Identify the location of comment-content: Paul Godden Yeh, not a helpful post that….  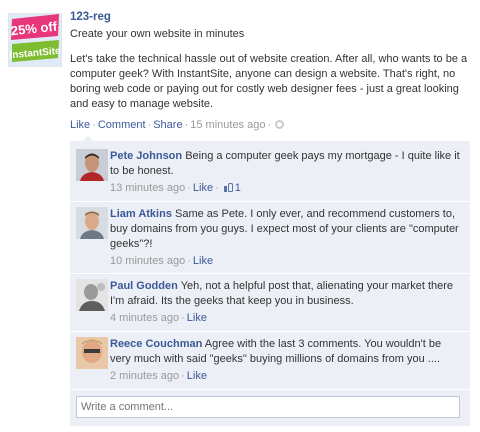
(286, 294).